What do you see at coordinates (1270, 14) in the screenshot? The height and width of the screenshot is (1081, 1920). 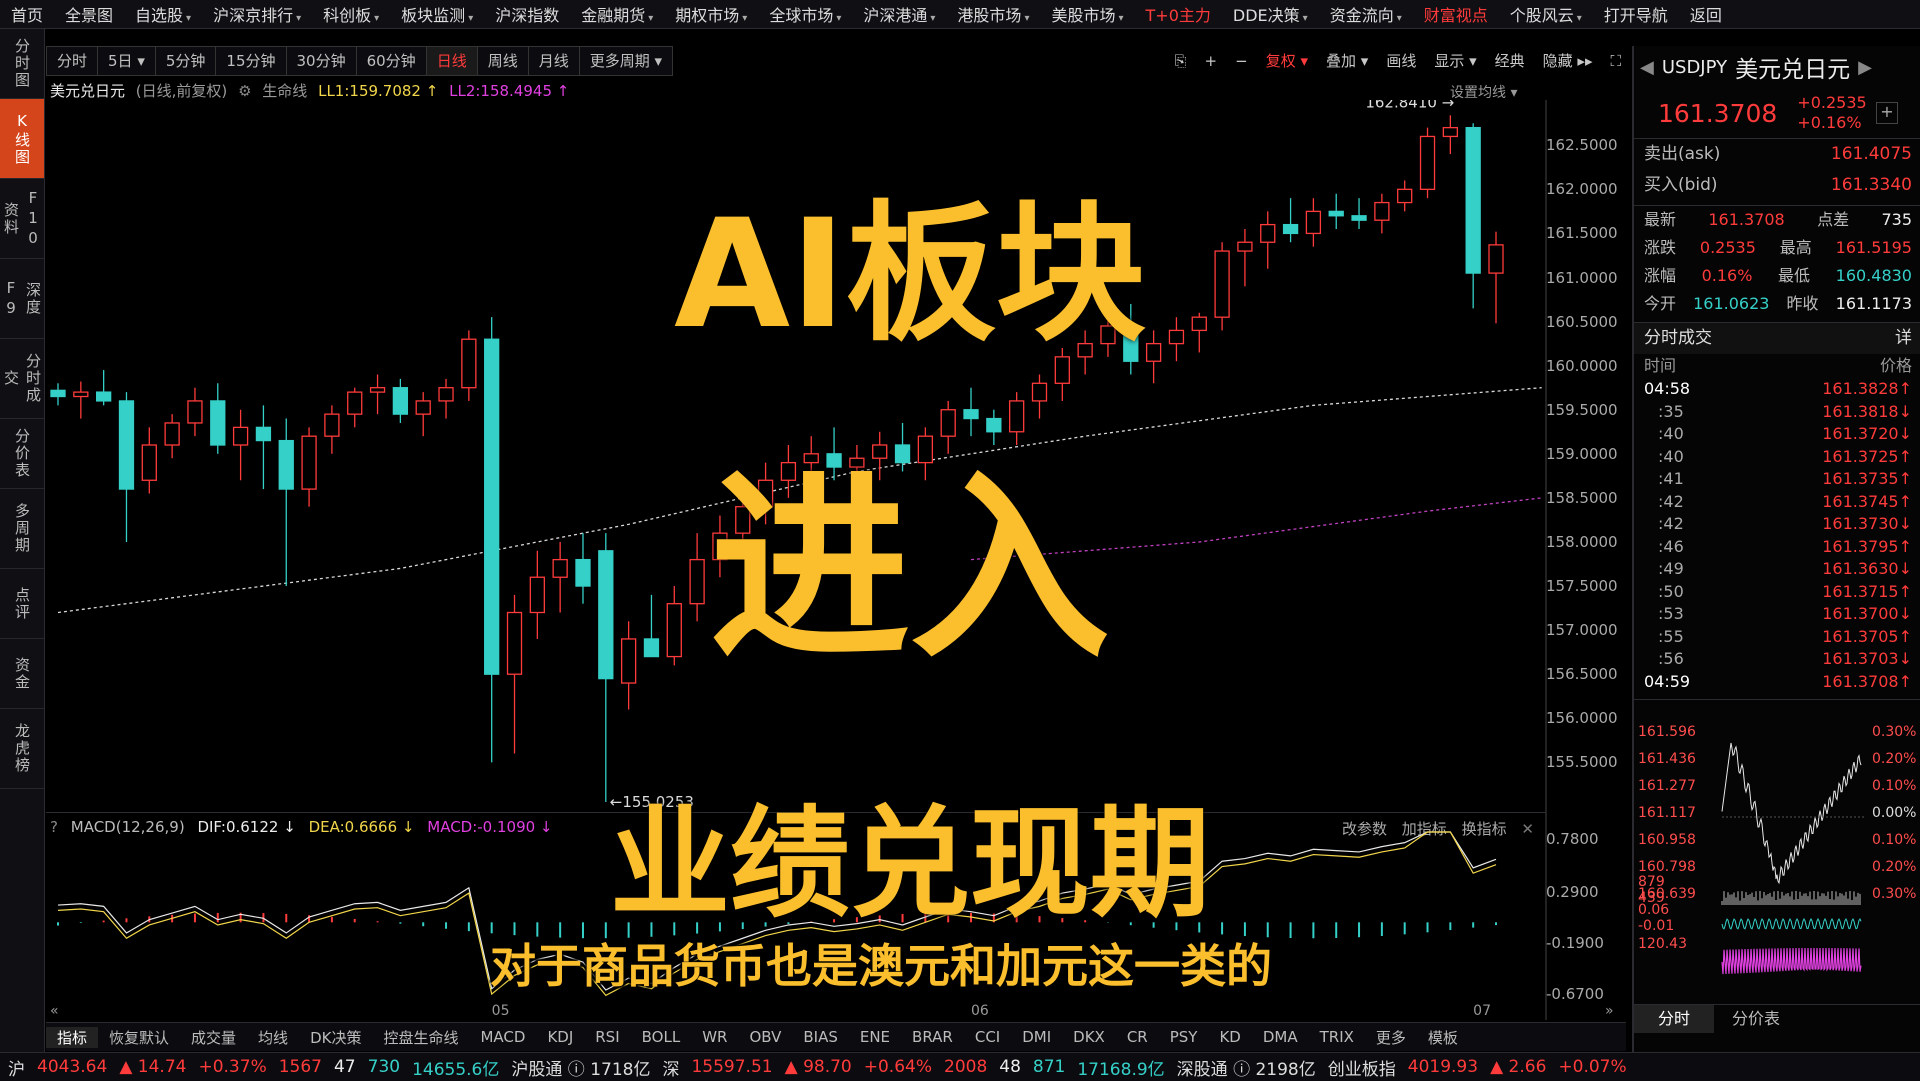 I see `nav-item: DDE决策 ▾` at bounding box center [1270, 14].